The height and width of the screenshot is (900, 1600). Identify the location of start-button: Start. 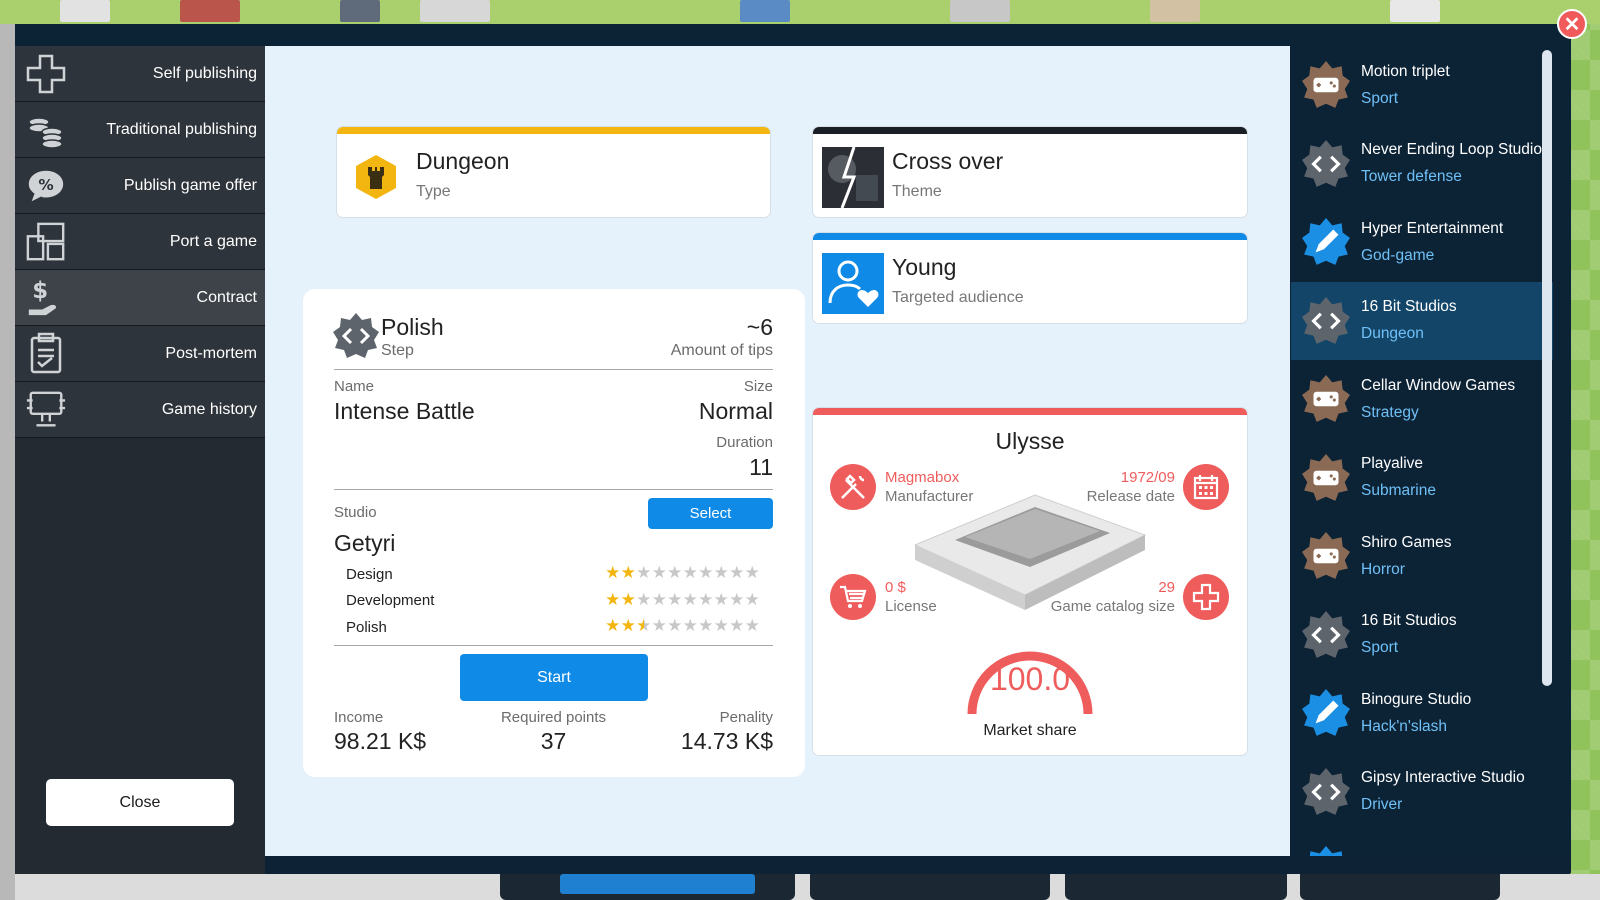
(554, 677).